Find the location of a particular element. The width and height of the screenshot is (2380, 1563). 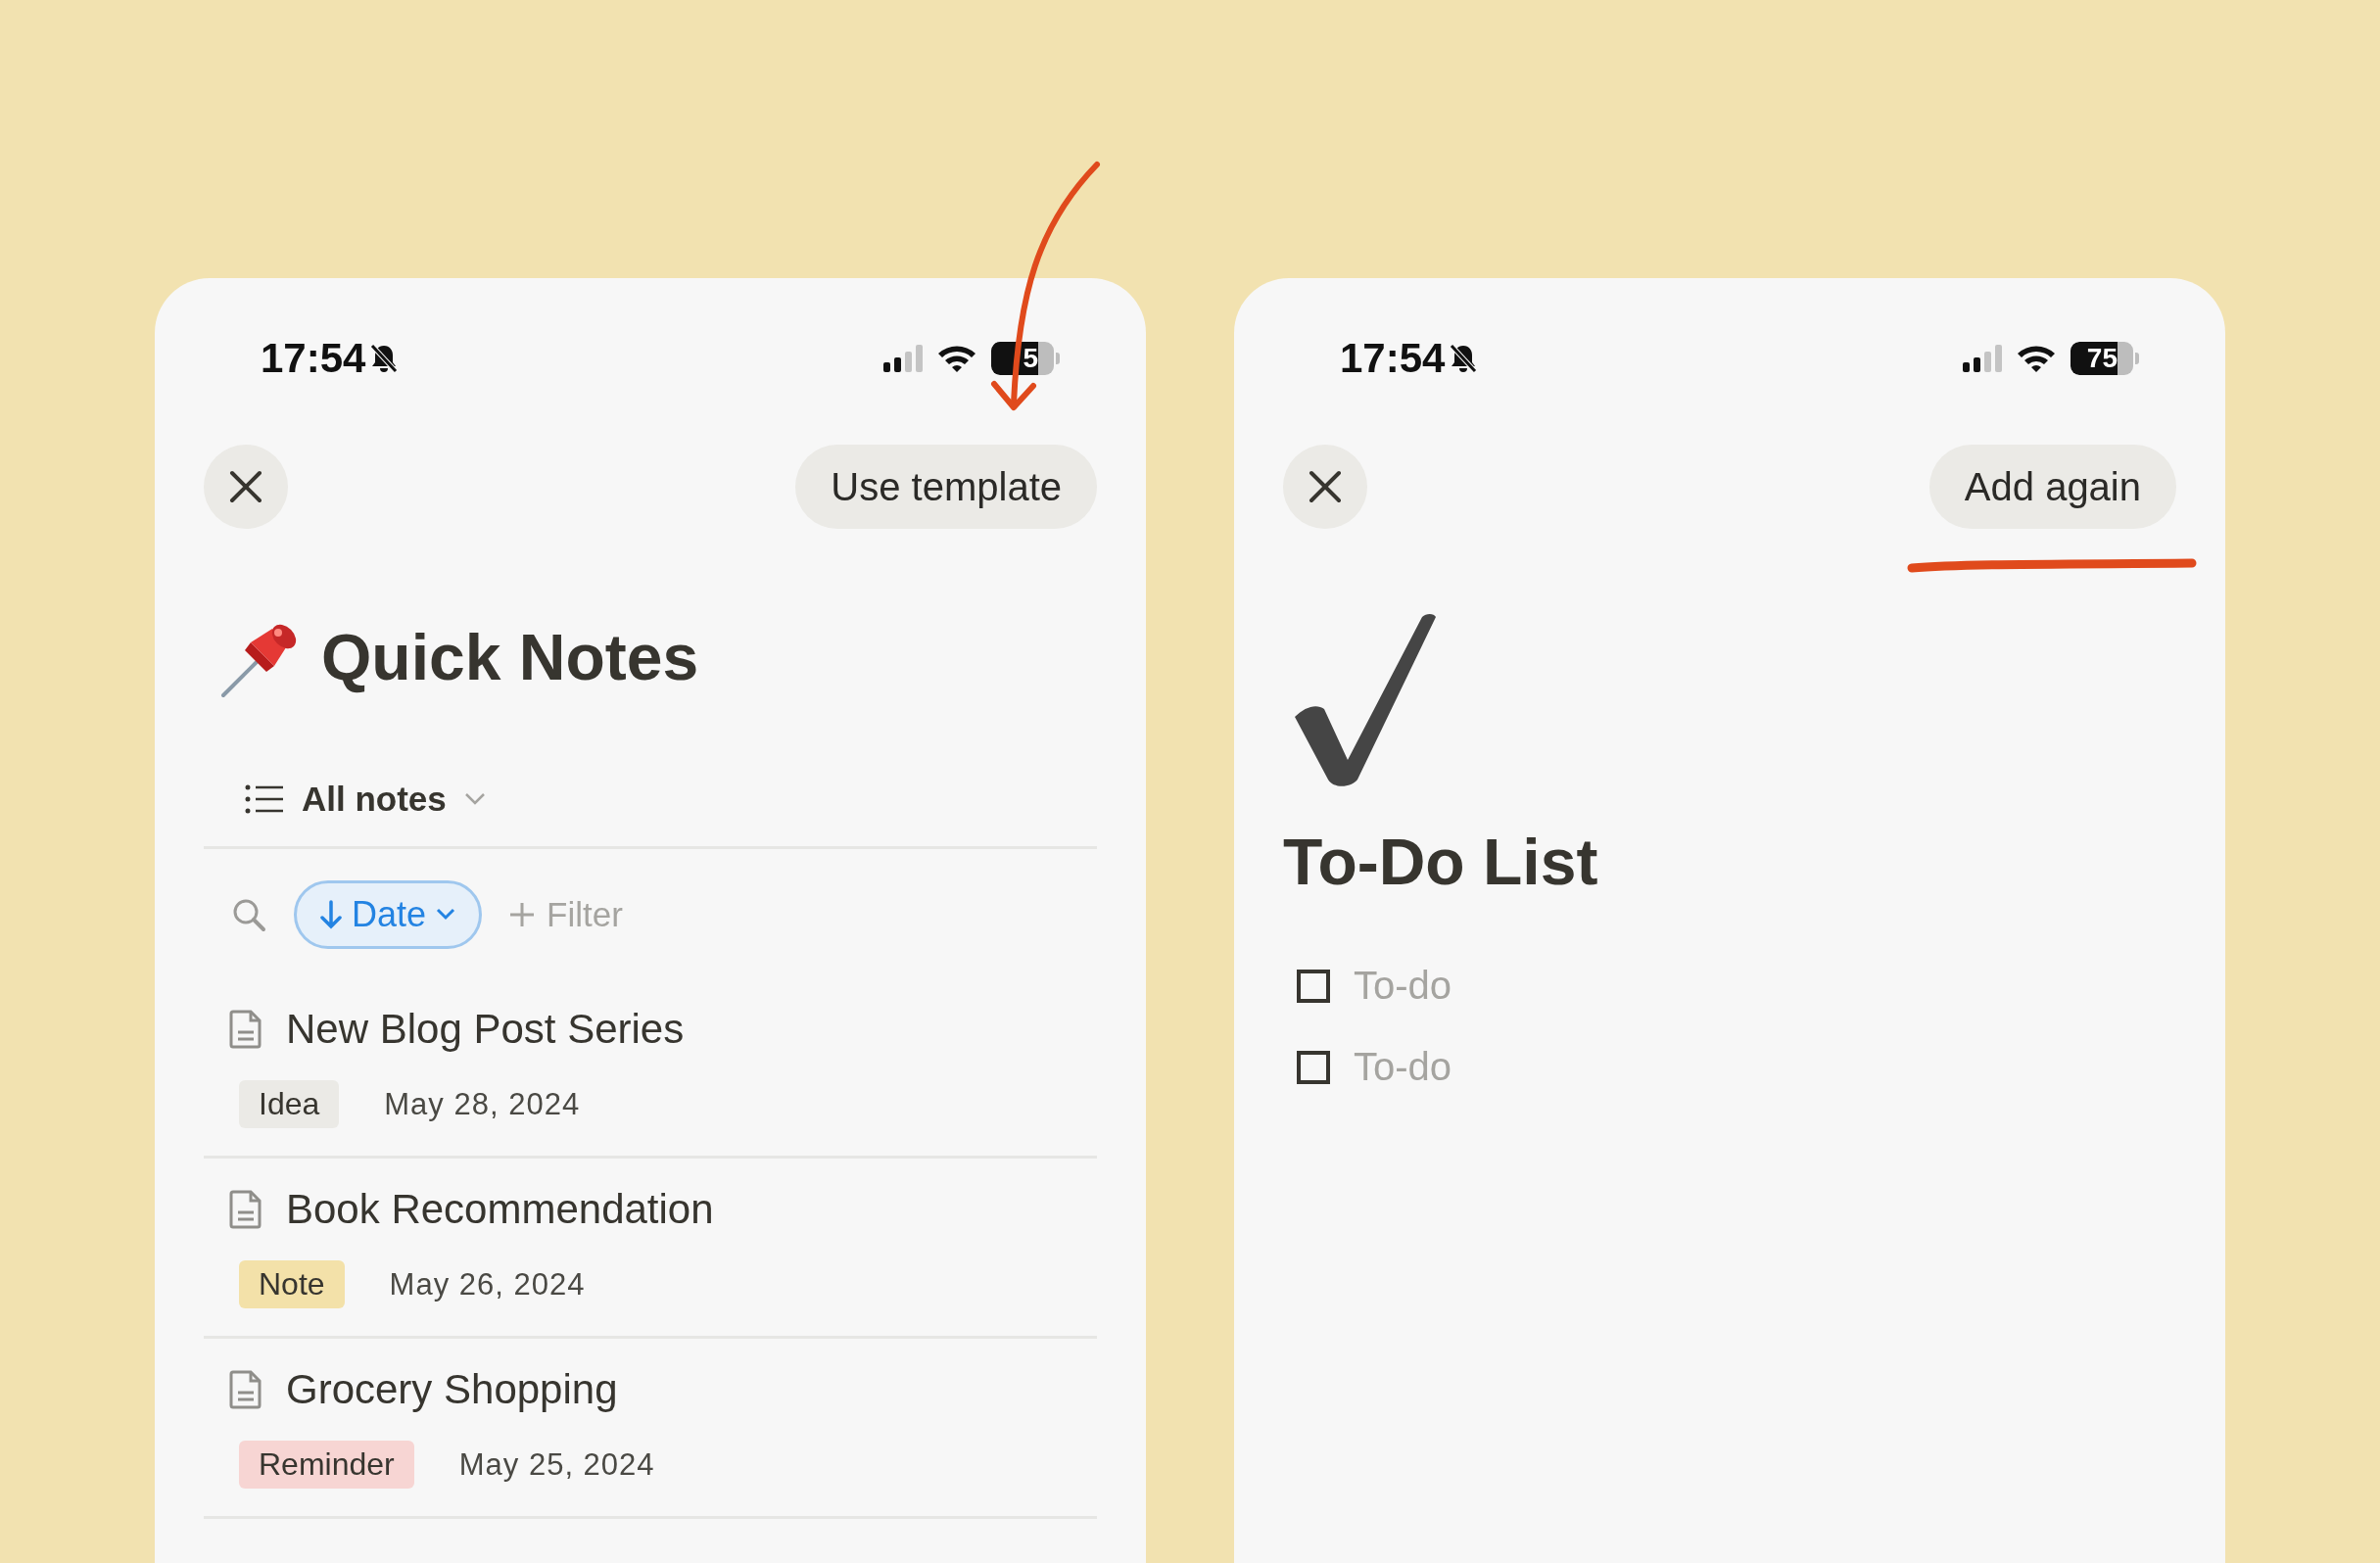

note-date: May 28, 2024 is located at coordinates (482, 1104).